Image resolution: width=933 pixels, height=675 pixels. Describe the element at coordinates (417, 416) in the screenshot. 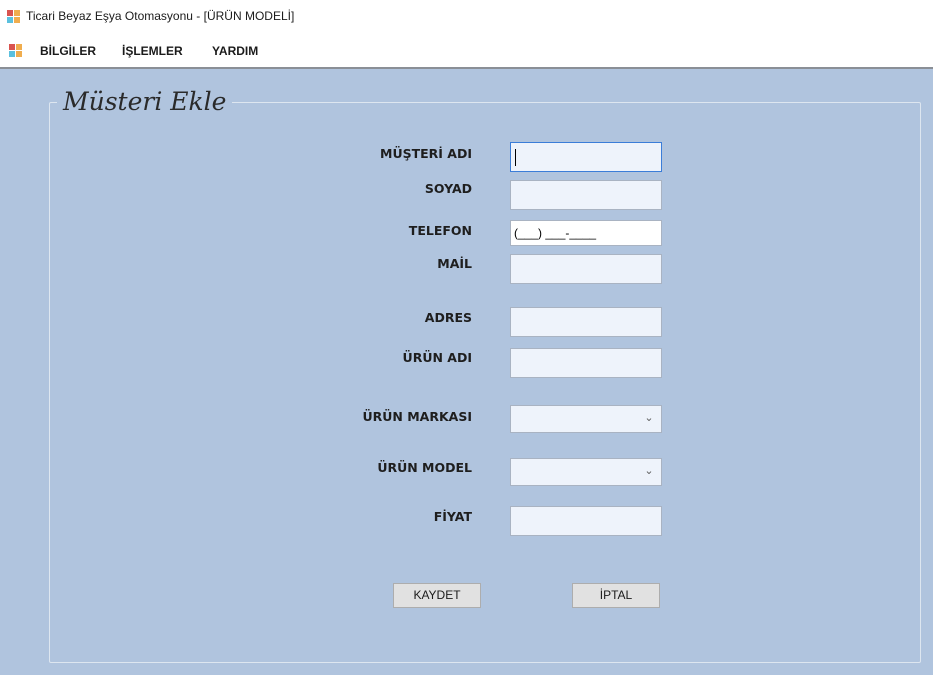

I see `product-brand-label: ÜRÜN MARKASI` at that location.